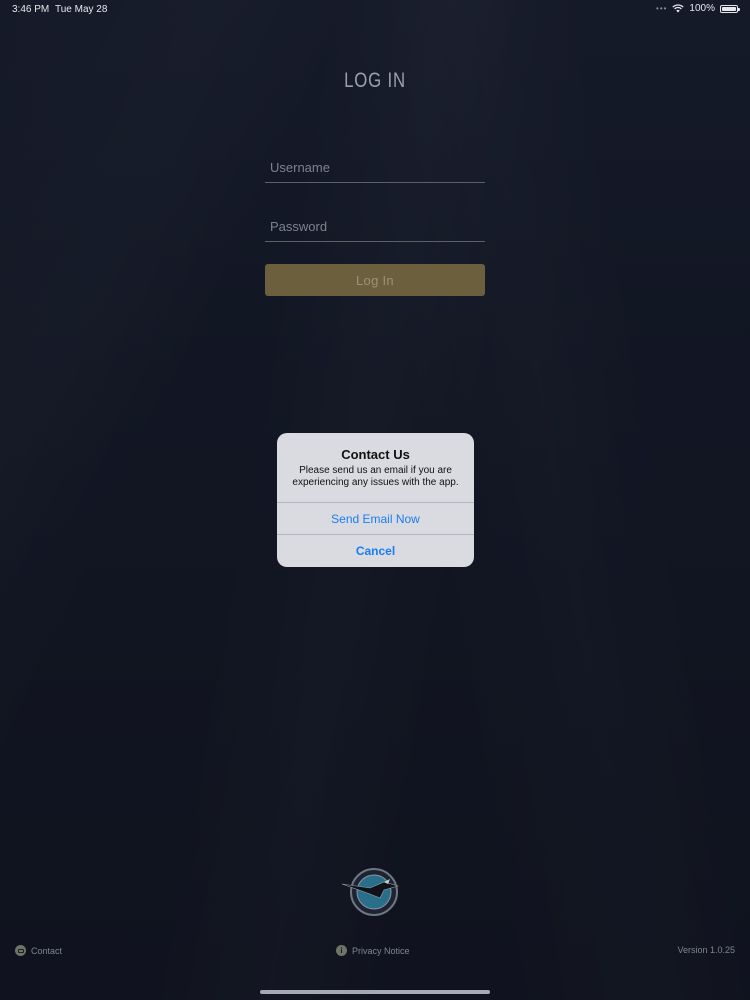 The image size is (750, 1000). What do you see at coordinates (702, 8) in the screenshot?
I see `battery-percentage: 100%` at bounding box center [702, 8].